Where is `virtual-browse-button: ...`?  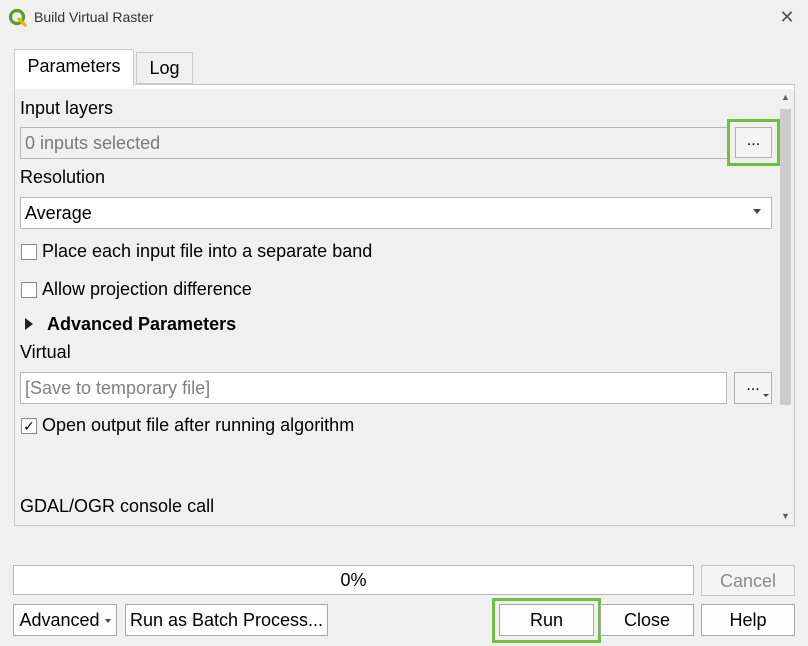
virtual-browse-button: ... is located at coordinates (753, 388).